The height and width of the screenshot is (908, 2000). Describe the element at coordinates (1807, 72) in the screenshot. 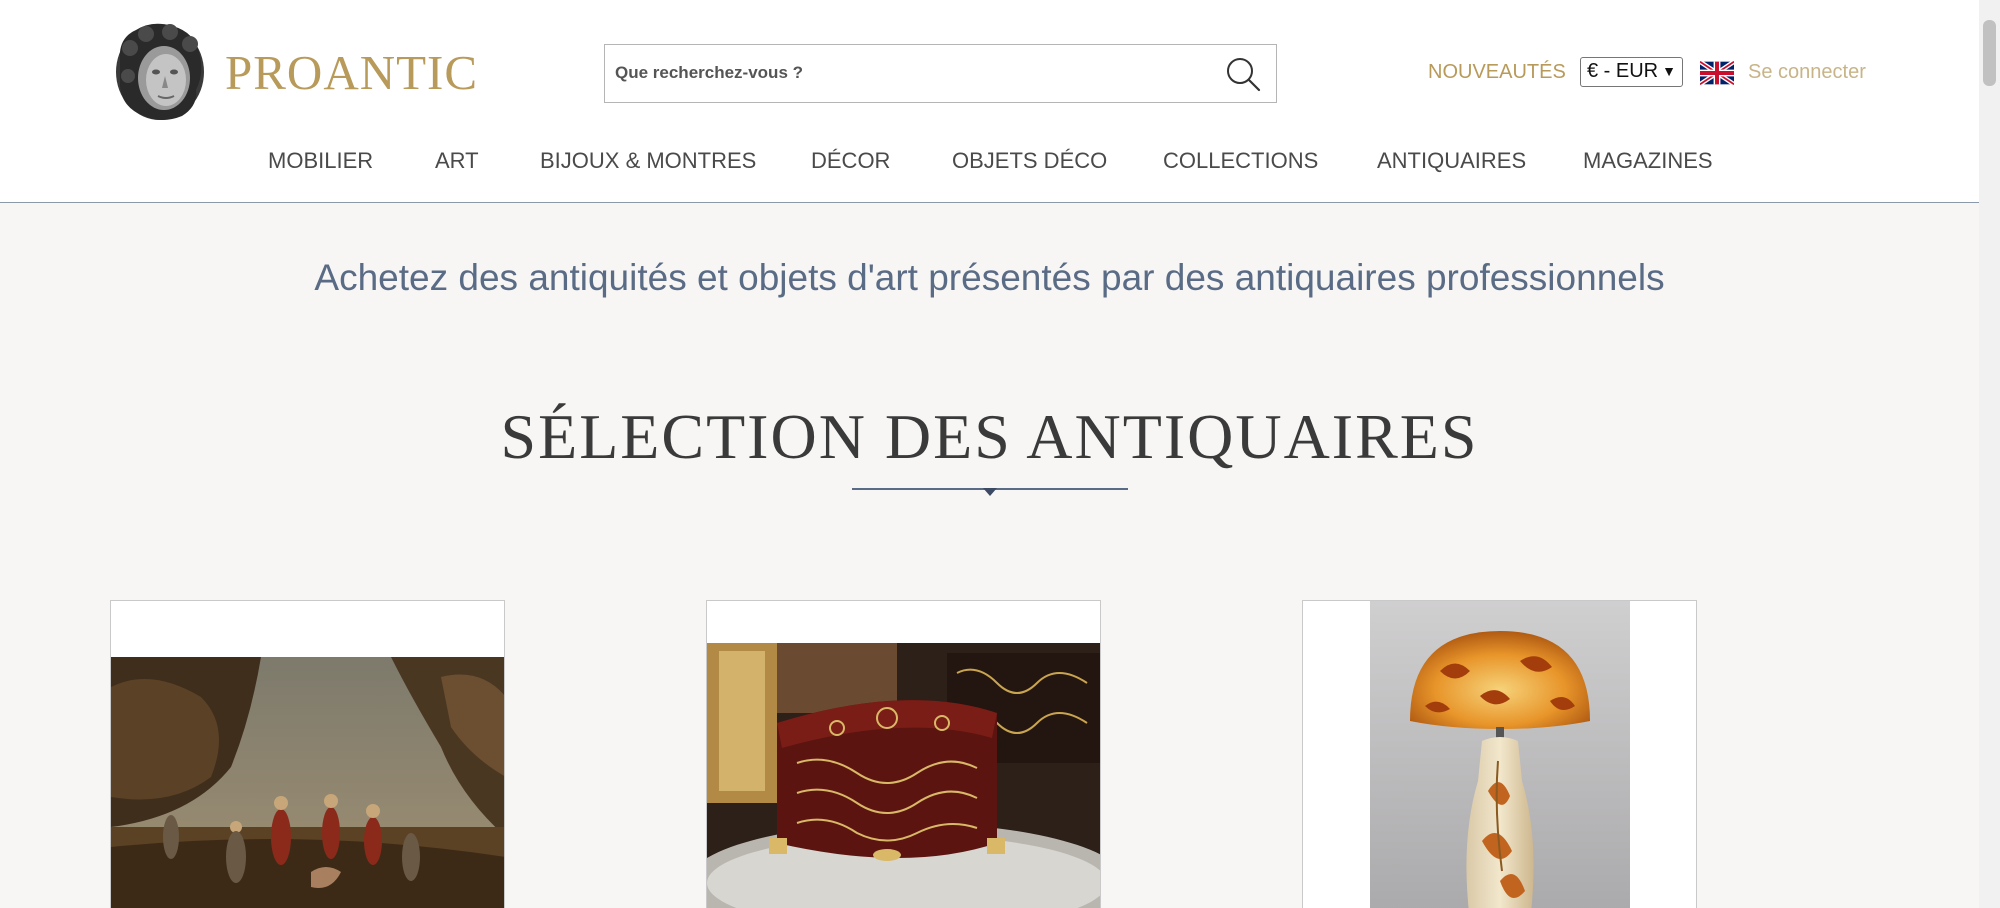

I see `login-link: Se connecter` at that location.